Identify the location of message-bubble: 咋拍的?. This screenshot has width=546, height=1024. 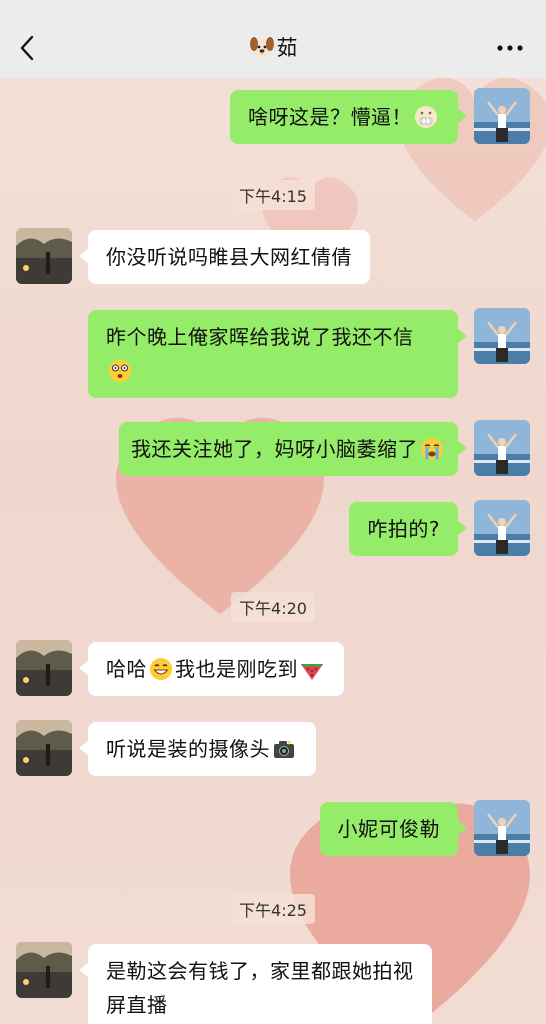
(408, 529).